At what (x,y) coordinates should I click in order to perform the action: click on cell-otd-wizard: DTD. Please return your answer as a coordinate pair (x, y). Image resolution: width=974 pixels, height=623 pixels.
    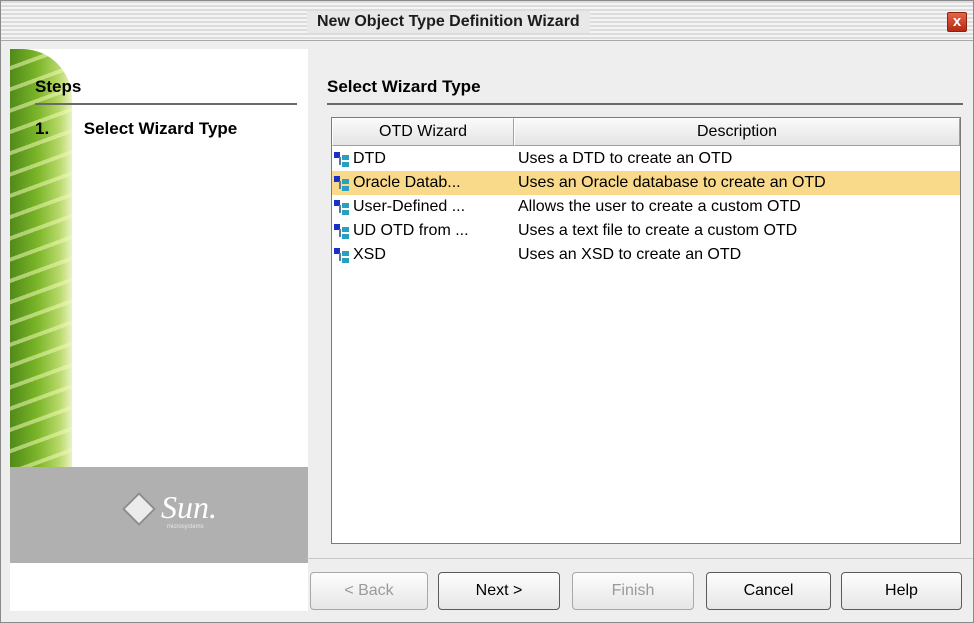
    Looking at the image, I should click on (423, 159).